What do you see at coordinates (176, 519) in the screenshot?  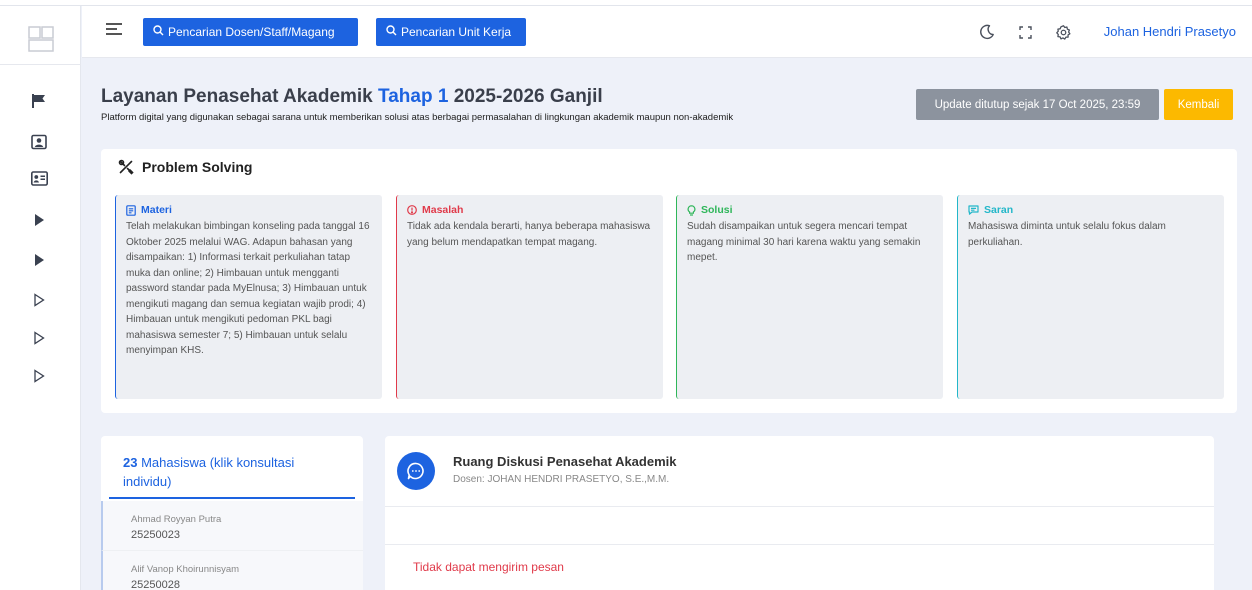 I see `student-name: Ahmad Royyan Putra` at bounding box center [176, 519].